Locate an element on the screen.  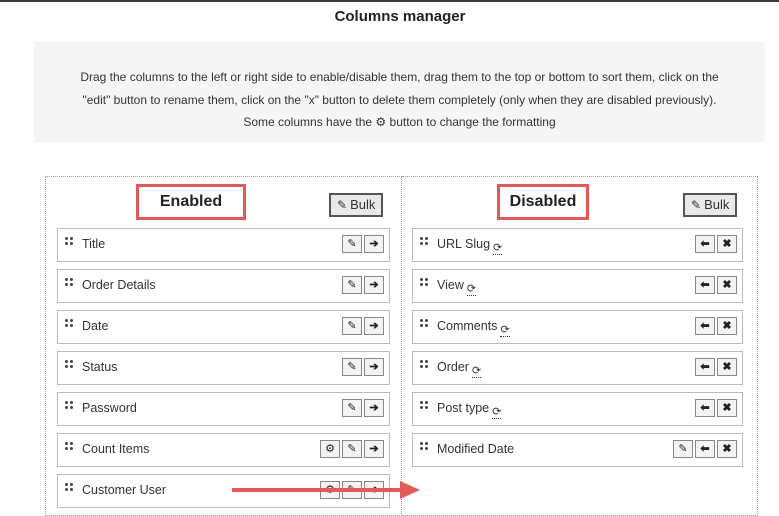
enabled-bulk-button: ✎ Bulk is located at coordinates (356, 205).